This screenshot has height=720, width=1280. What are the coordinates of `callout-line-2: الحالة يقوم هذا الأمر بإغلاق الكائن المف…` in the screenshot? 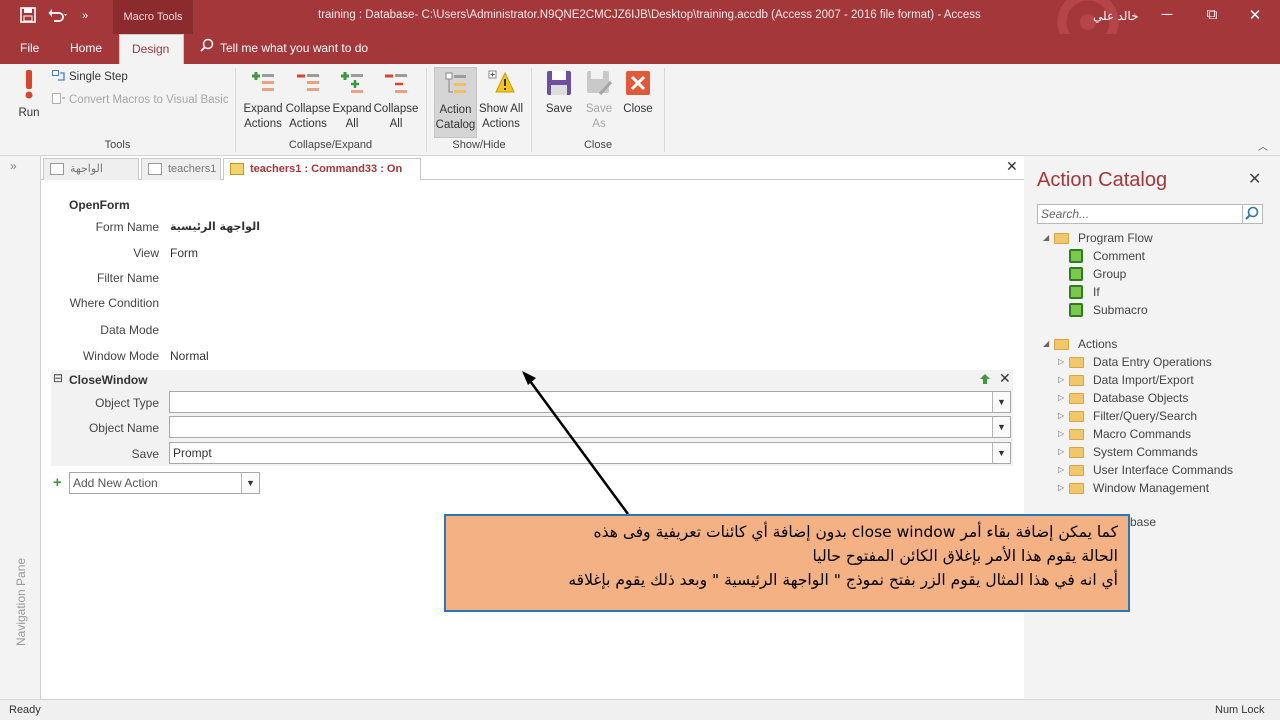 It's located at (965, 556).